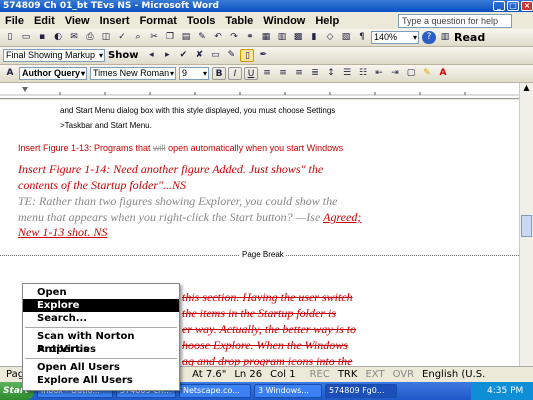 Image resolution: width=533 pixels, height=400 pixels. Describe the element at coordinates (282, 37) in the screenshot. I see `insert-table-icon: ▥` at that location.